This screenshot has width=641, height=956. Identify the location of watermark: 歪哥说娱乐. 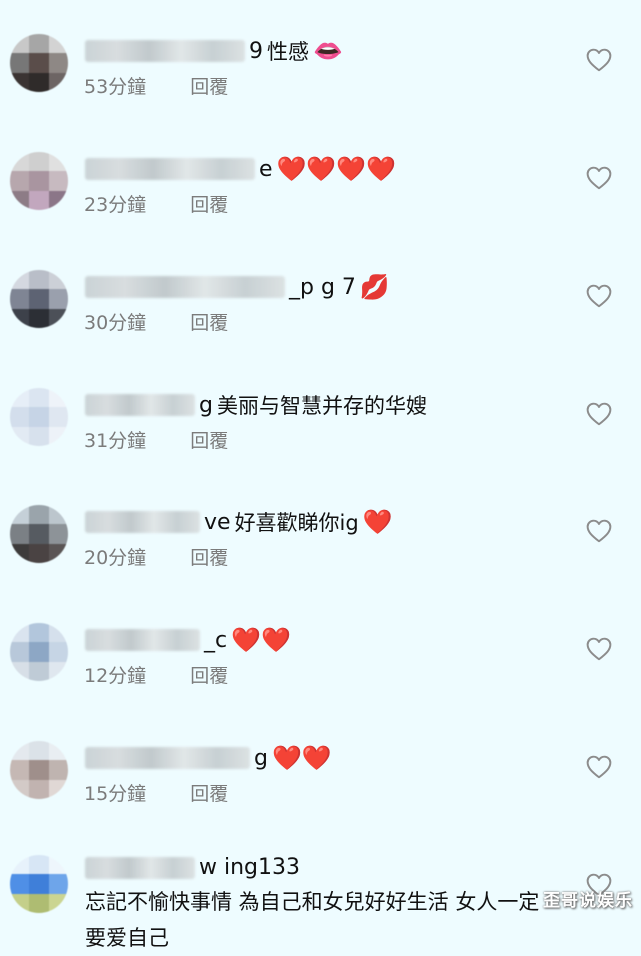
(588, 901).